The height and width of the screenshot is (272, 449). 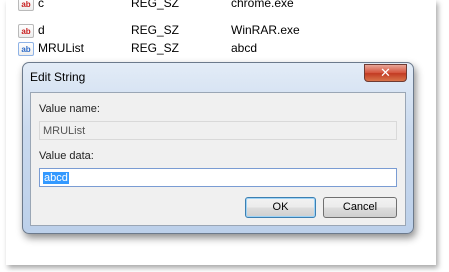 I want to click on value-data: WinRAR.exe, so click(x=265, y=30).